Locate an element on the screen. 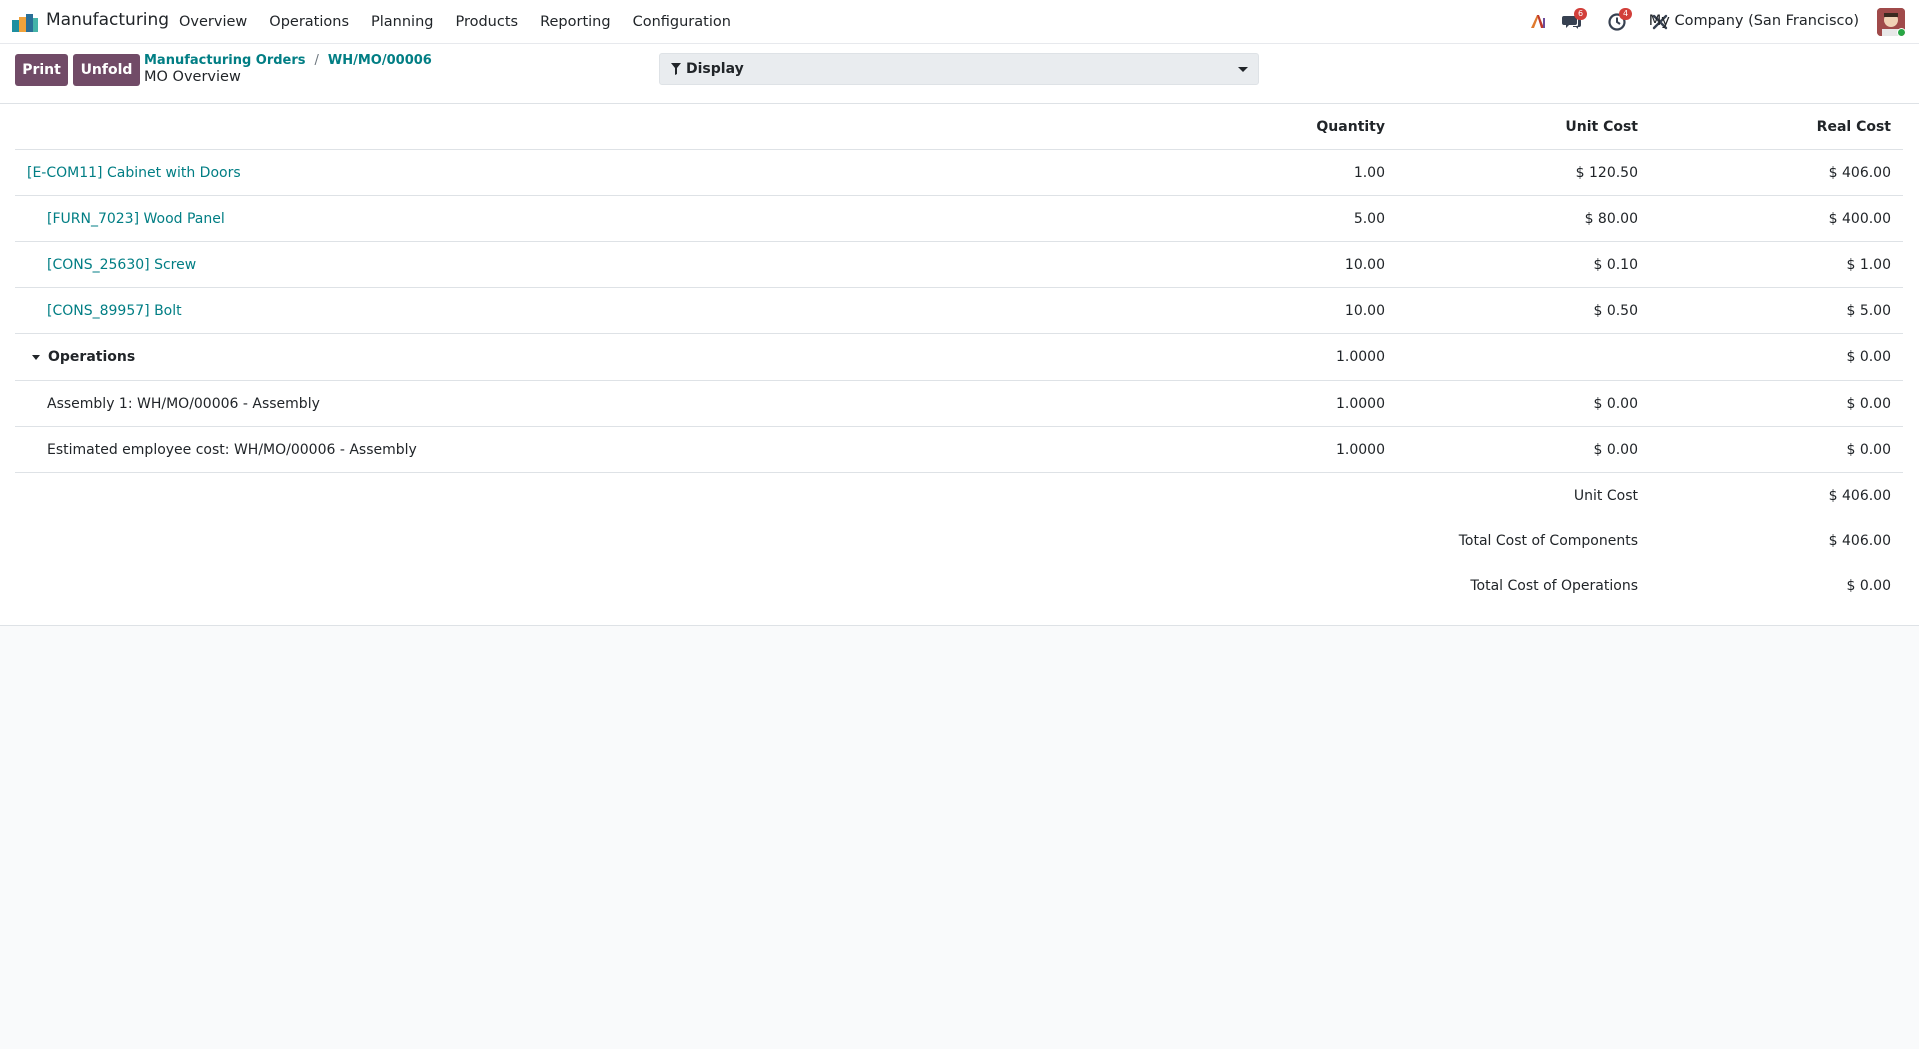  component-unit-cost: $ 0.50 is located at coordinates (1615, 310).